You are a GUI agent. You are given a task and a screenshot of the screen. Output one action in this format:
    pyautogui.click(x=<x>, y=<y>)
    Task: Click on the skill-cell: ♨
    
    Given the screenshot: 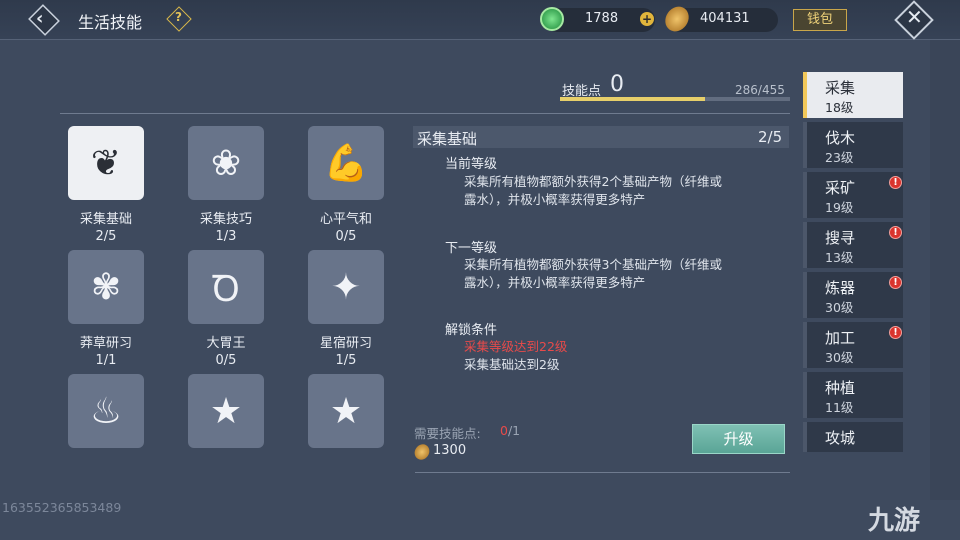 What is the action you would take?
    pyautogui.click(x=106, y=411)
    